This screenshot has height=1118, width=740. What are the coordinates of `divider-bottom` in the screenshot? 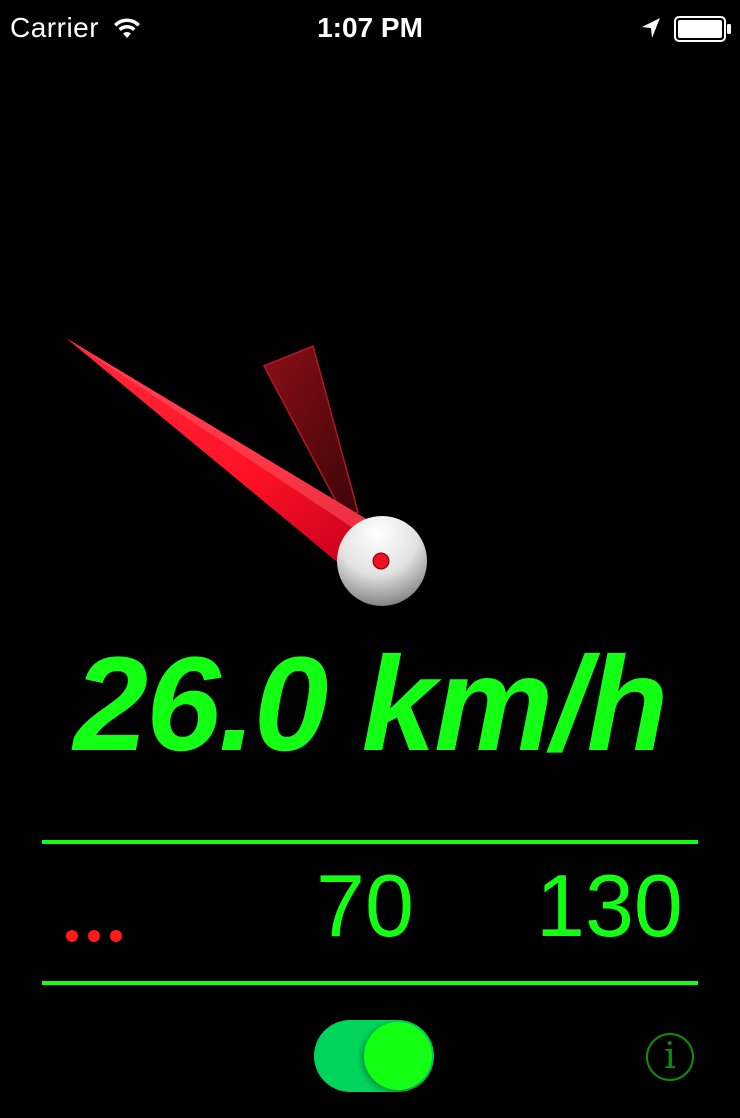 It's located at (370, 983).